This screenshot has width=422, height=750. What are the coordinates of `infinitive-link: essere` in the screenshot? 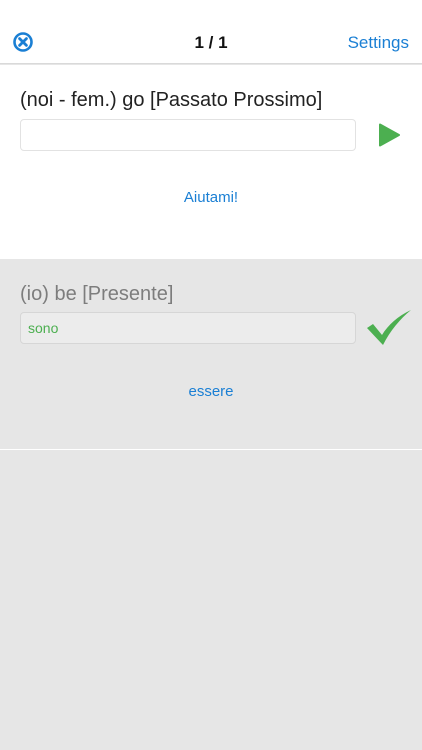 It's located at (211, 391).